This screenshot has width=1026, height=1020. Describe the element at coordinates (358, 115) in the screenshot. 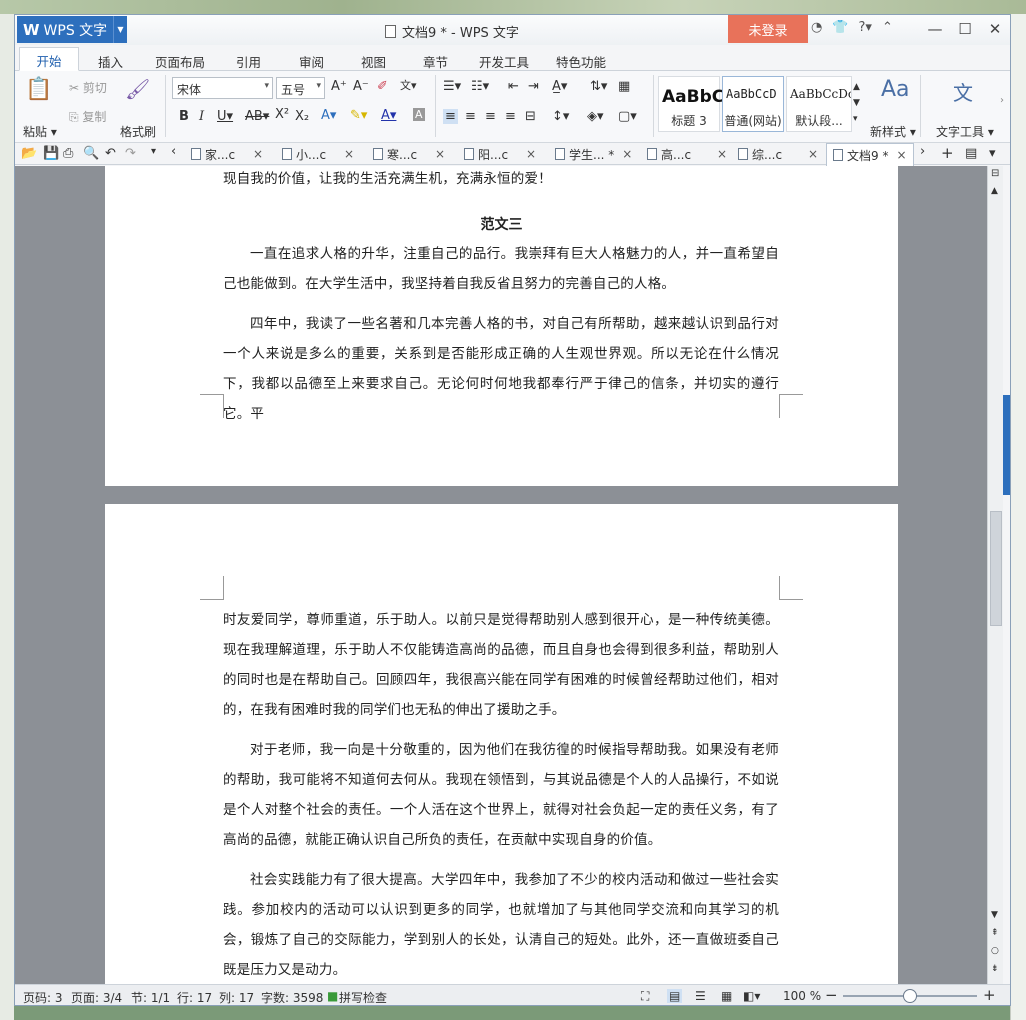

I see `highlight-icon: ✎▾` at that location.